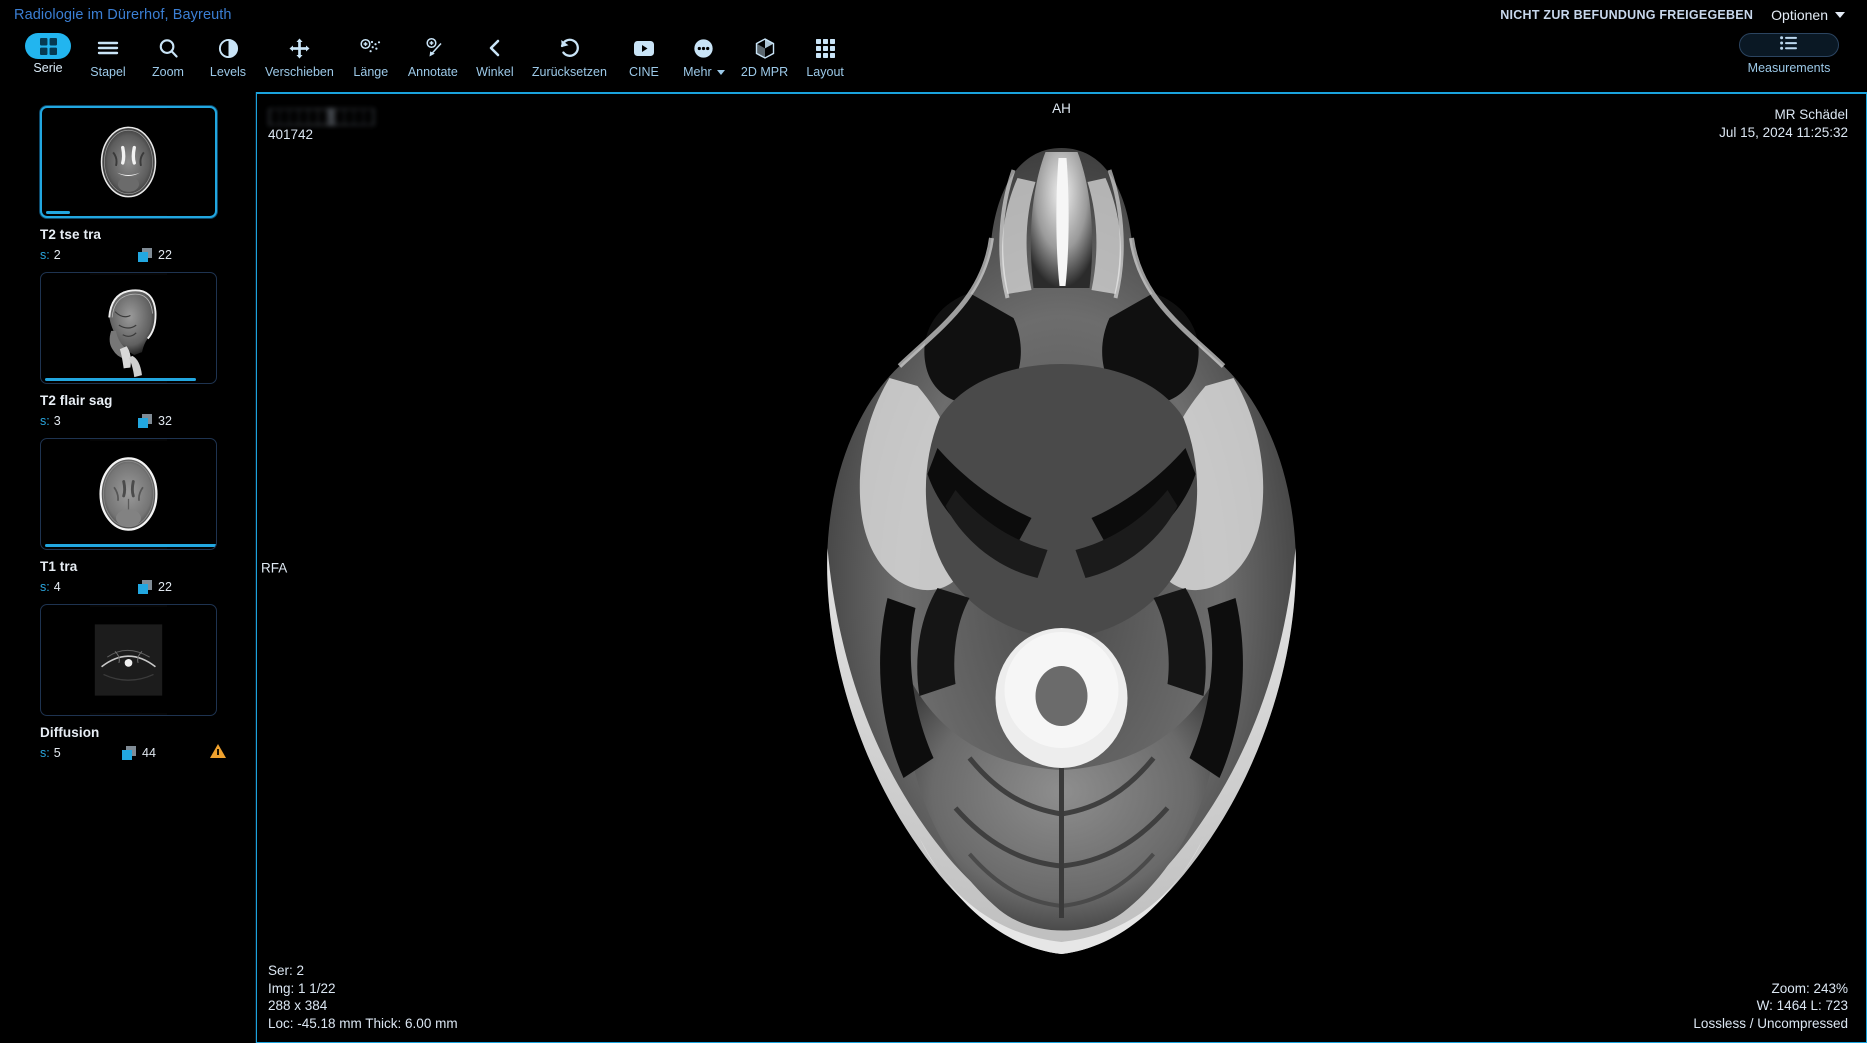  What do you see at coordinates (1799, 15) in the screenshot?
I see `options-menu-label: Optionen` at bounding box center [1799, 15].